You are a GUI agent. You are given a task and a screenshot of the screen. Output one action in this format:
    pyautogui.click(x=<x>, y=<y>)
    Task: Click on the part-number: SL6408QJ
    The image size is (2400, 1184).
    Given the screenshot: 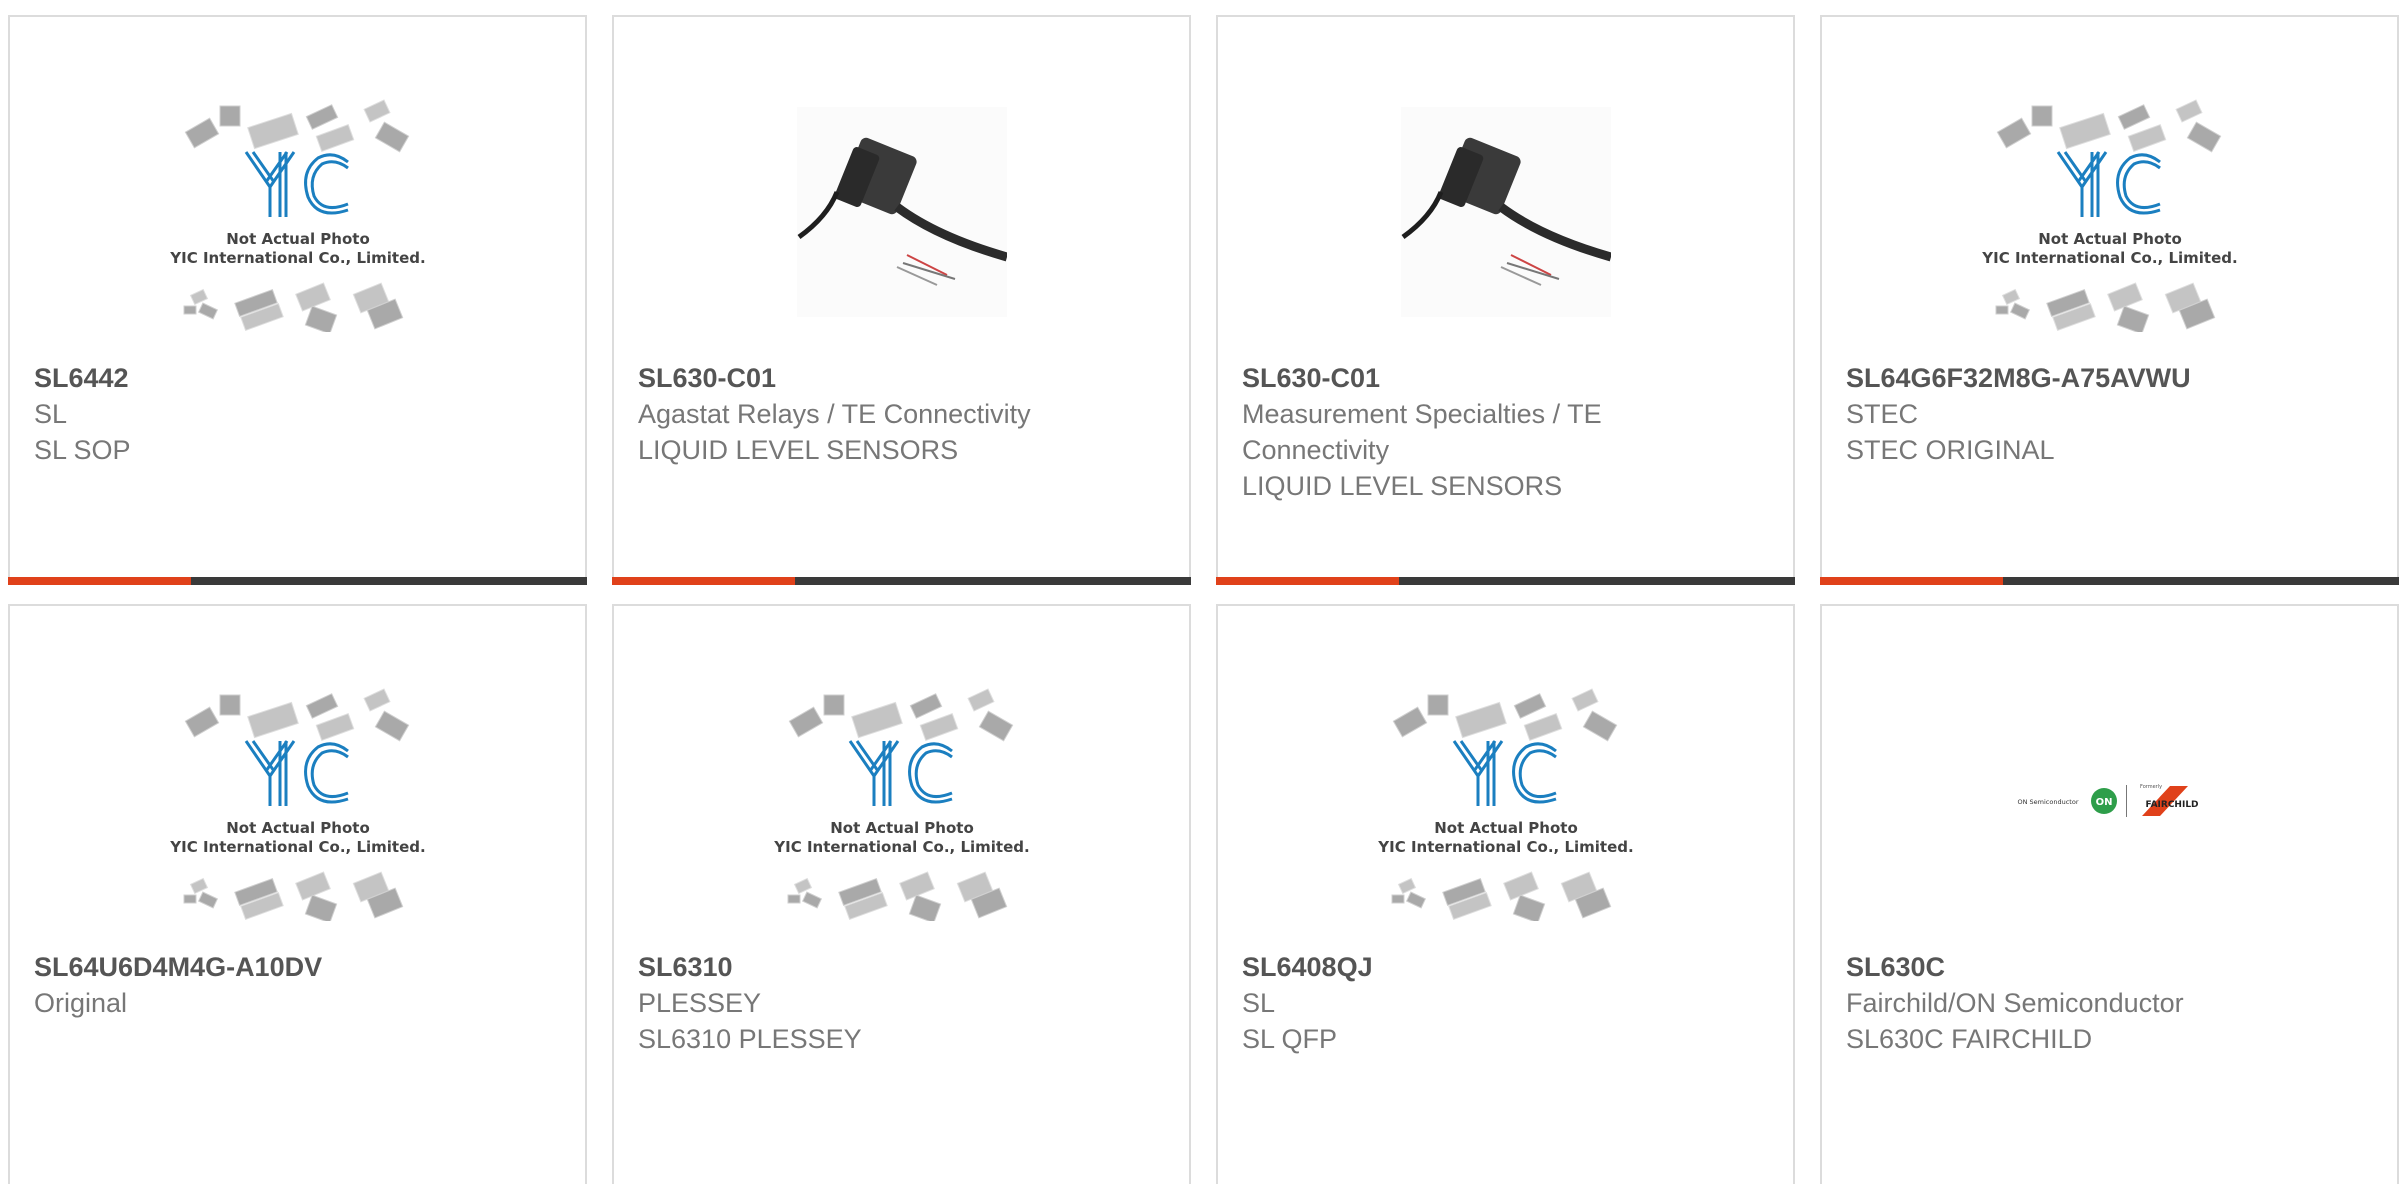 What is the action you would take?
    pyautogui.click(x=1507, y=967)
    